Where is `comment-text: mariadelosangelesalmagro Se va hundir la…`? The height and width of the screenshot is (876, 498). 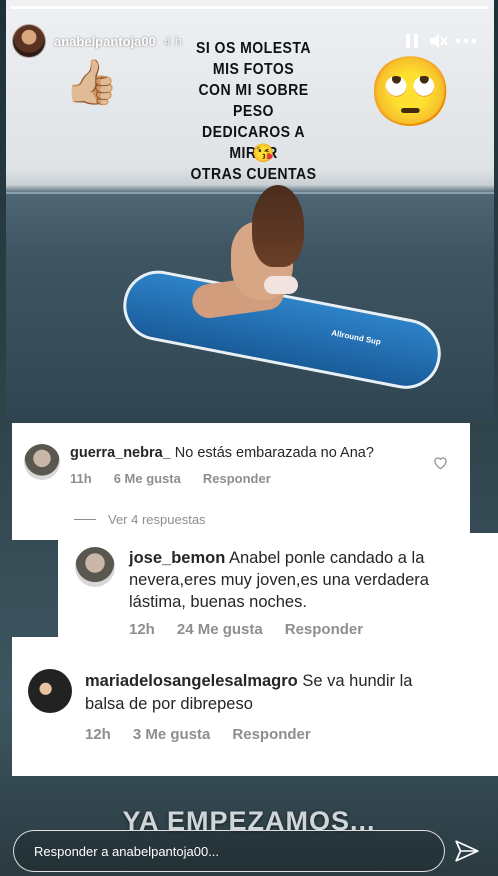 comment-text: mariadelosangelesalmagro Se va hundir la… is located at coordinates (249, 692).